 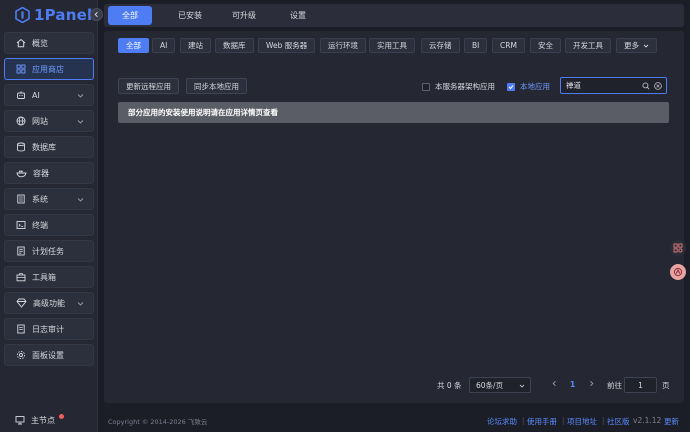 I want to click on container-icon, so click(x=21, y=174).